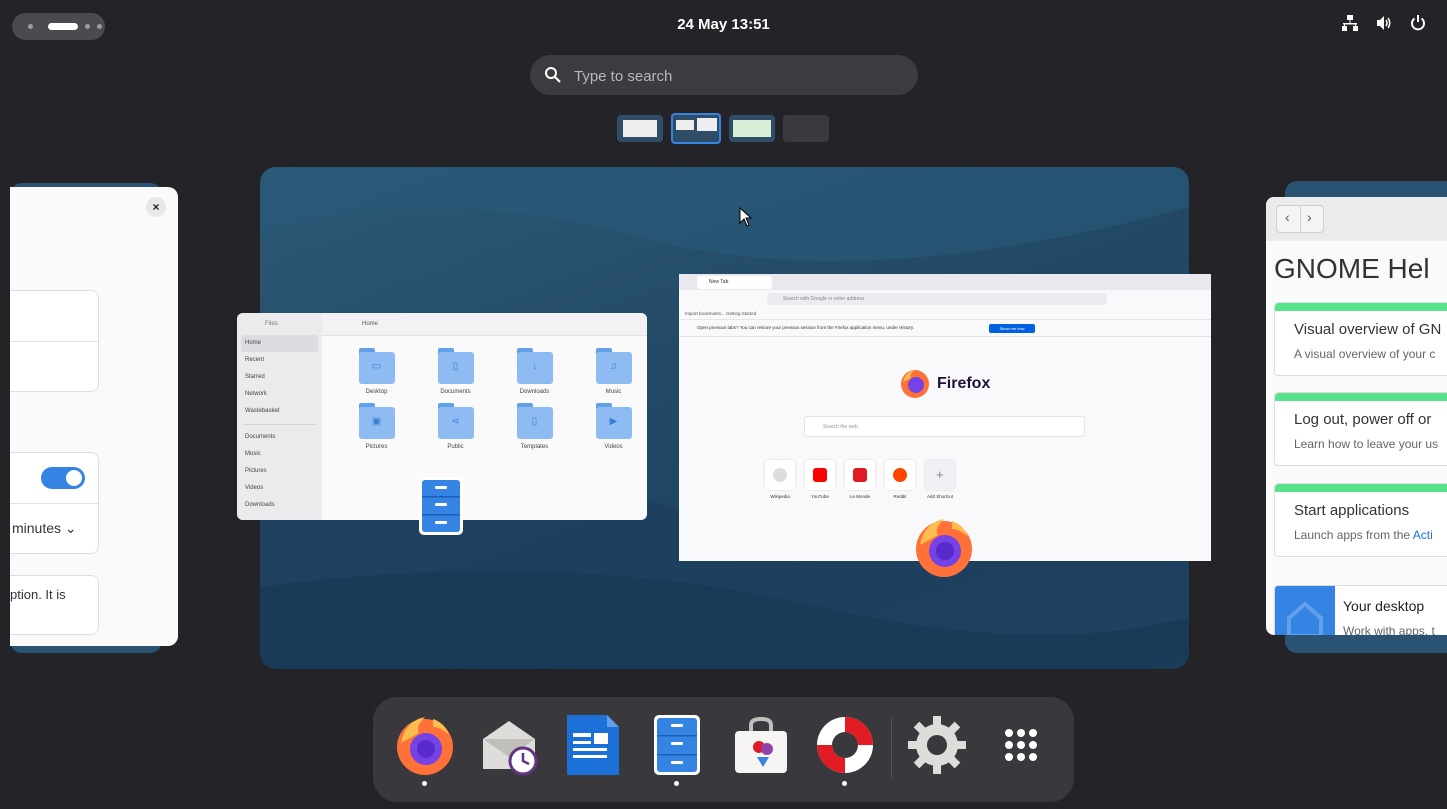 This screenshot has width=1447, height=809. Describe the element at coordinates (820, 479) in the screenshot. I see `shortcut-youtube: YouTube` at that location.